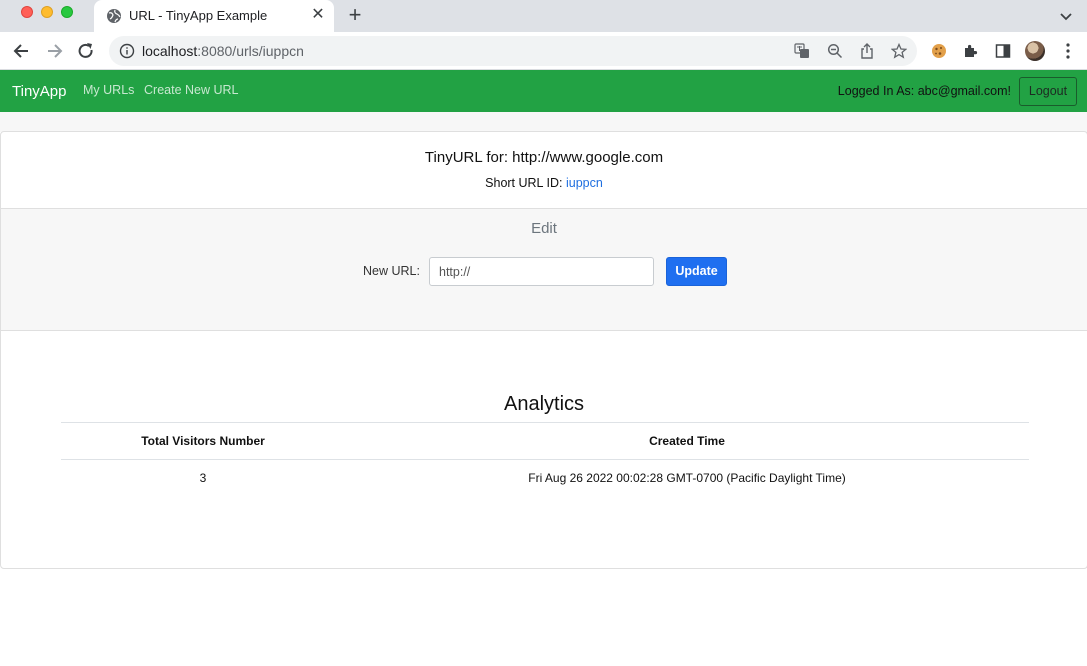 This screenshot has width=1087, height=666. I want to click on profile-avatar, so click(1035, 51).